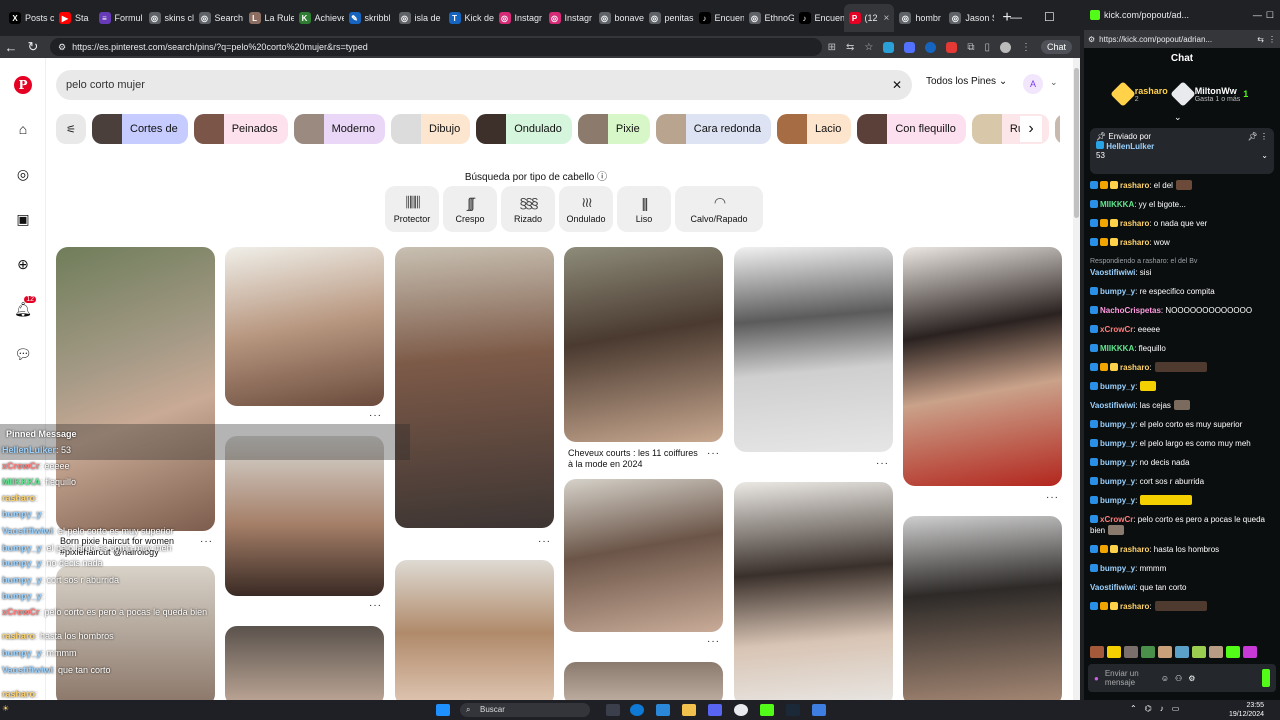 The height and width of the screenshot is (720, 1280). What do you see at coordinates (219, 18) in the screenshot?
I see `browser-tab: ◎ Search` at bounding box center [219, 18].